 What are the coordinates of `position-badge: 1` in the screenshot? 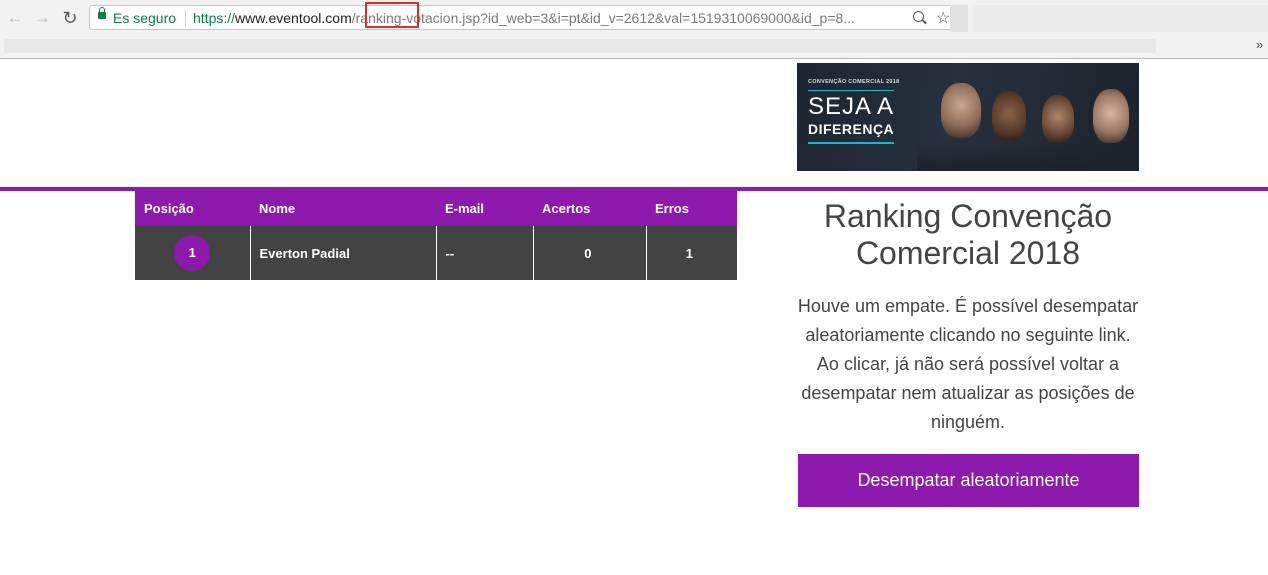 It's located at (192, 253).